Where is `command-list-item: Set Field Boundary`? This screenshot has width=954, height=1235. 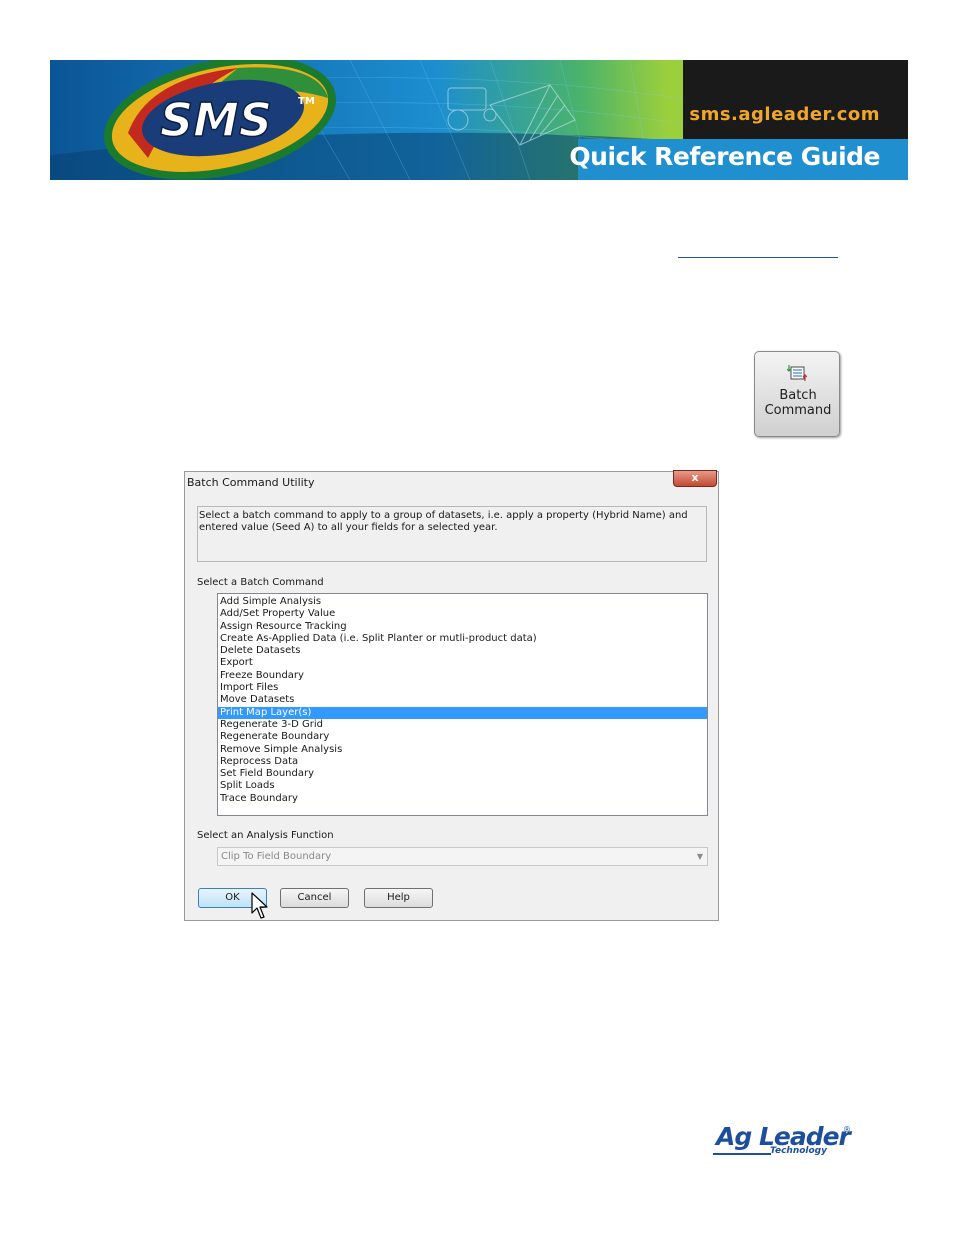
command-list-item: Set Field Boundary is located at coordinates (462, 774).